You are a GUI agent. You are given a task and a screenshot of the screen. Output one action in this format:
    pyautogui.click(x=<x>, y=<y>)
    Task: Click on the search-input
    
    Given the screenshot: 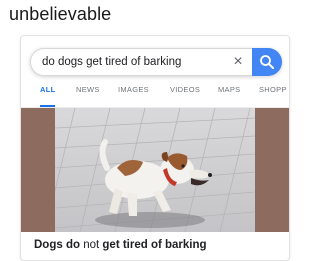 What is the action you would take?
    pyautogui.click(x=132, y=62)
    